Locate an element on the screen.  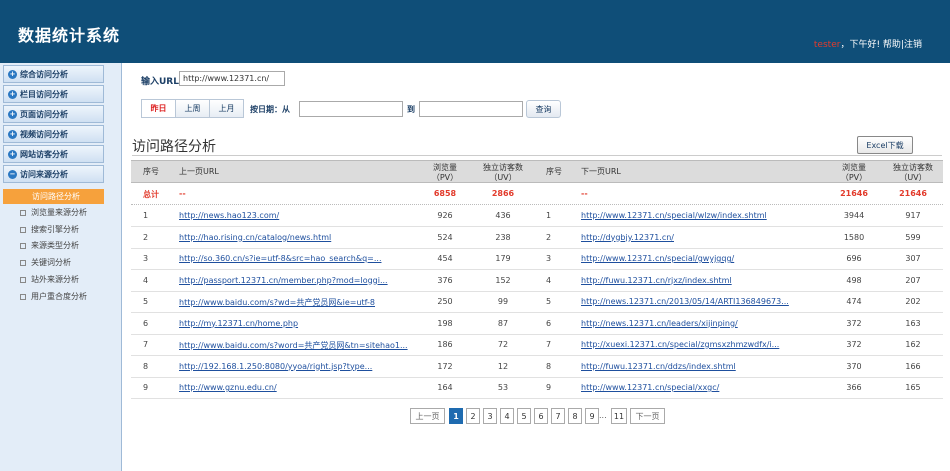
cell-index: 3 is located at coordinates (146, 258).